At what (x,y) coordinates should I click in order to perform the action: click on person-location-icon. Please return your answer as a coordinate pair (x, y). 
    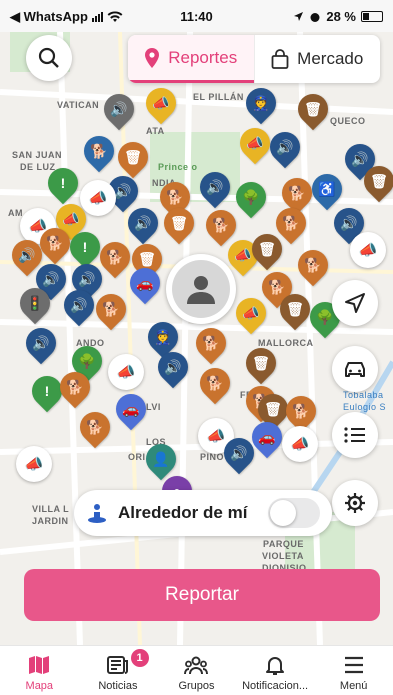
    Looking at the image, I should click on (97, 513).